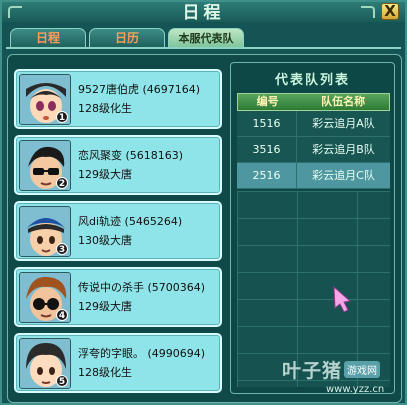 The width and height of the screenshot is (407, 405). What do you see at coordinates (118, 99) in the screenshot?
I see `character-card: 1 9527唐伯虎 (4697164) 128级化生` at bounding box center [118, 99].